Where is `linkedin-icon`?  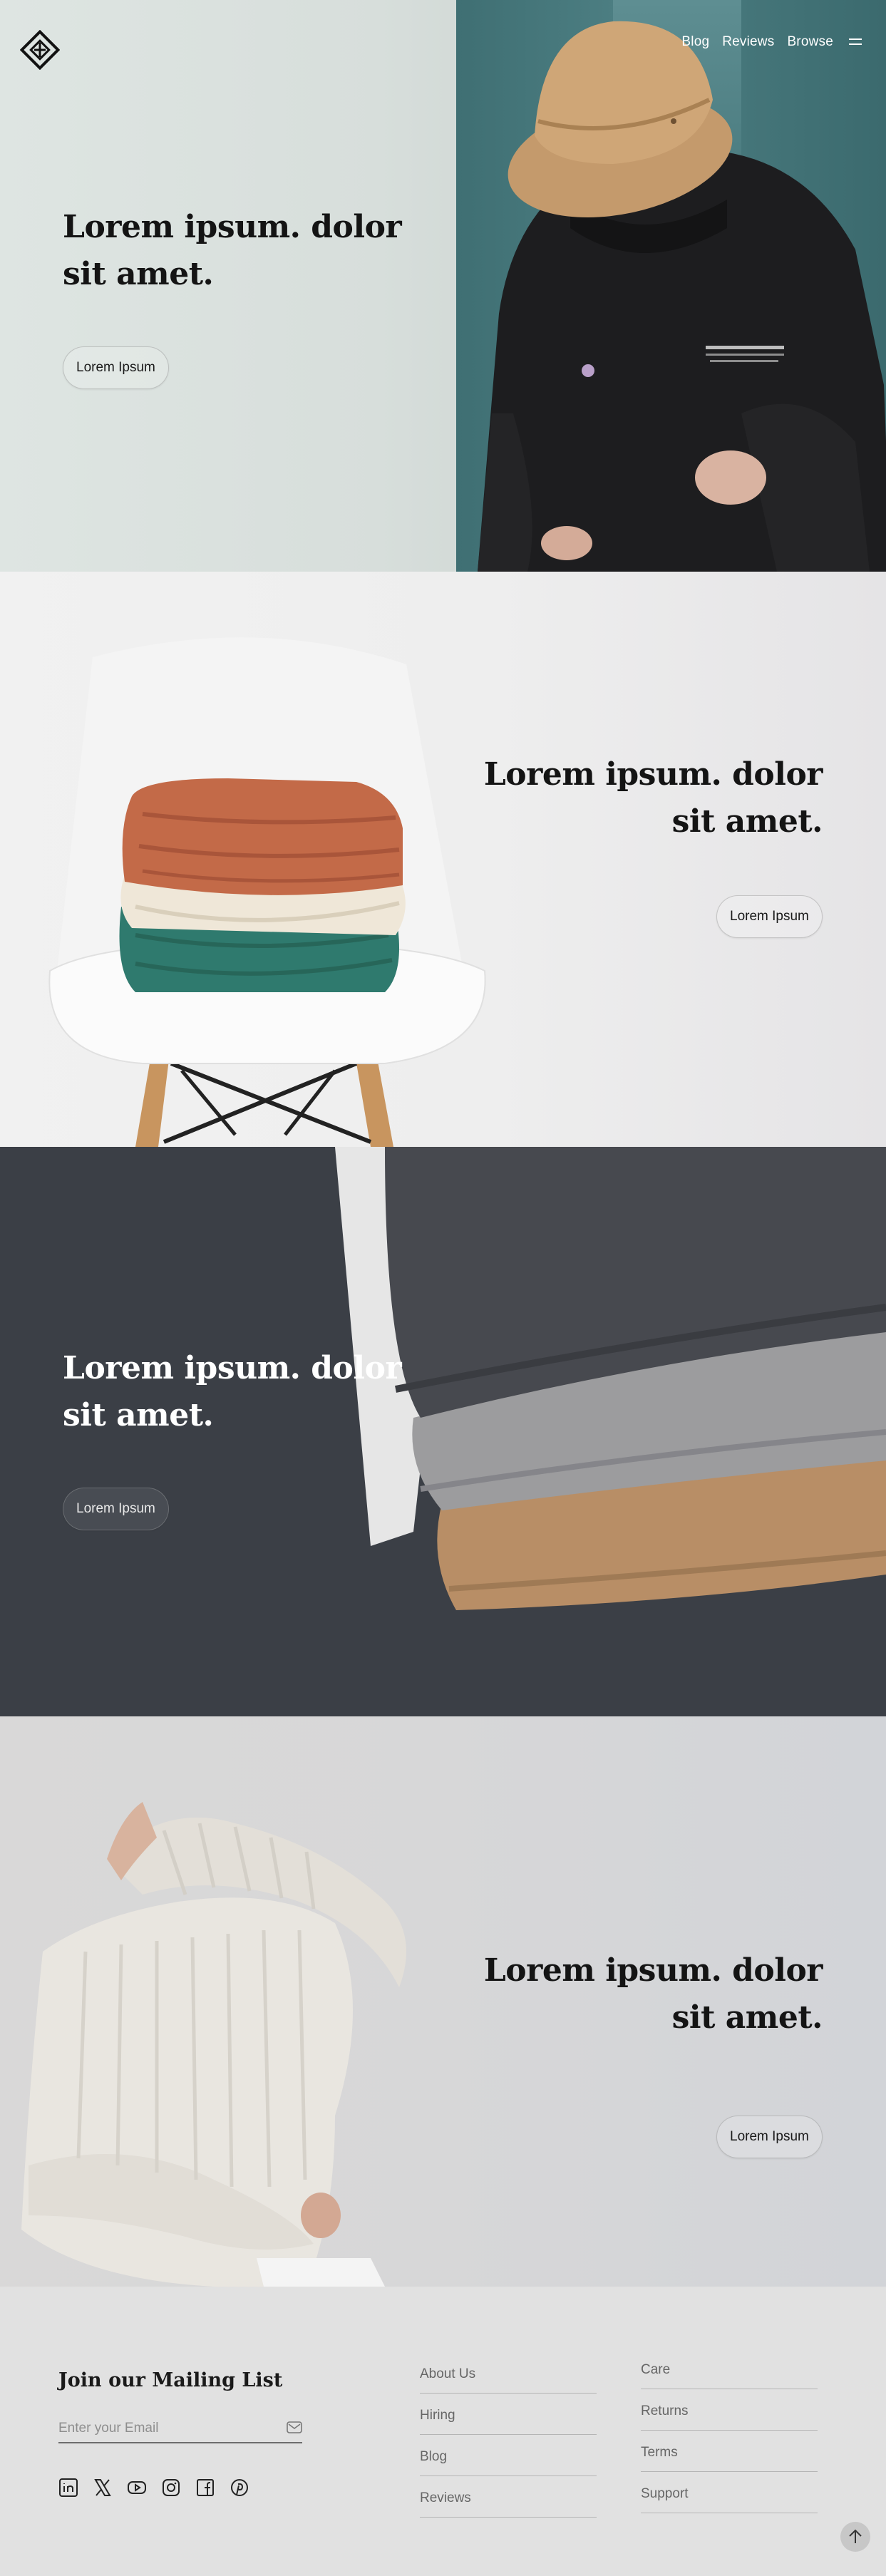
linkedin-icon is located at coordinates (68, 2488).